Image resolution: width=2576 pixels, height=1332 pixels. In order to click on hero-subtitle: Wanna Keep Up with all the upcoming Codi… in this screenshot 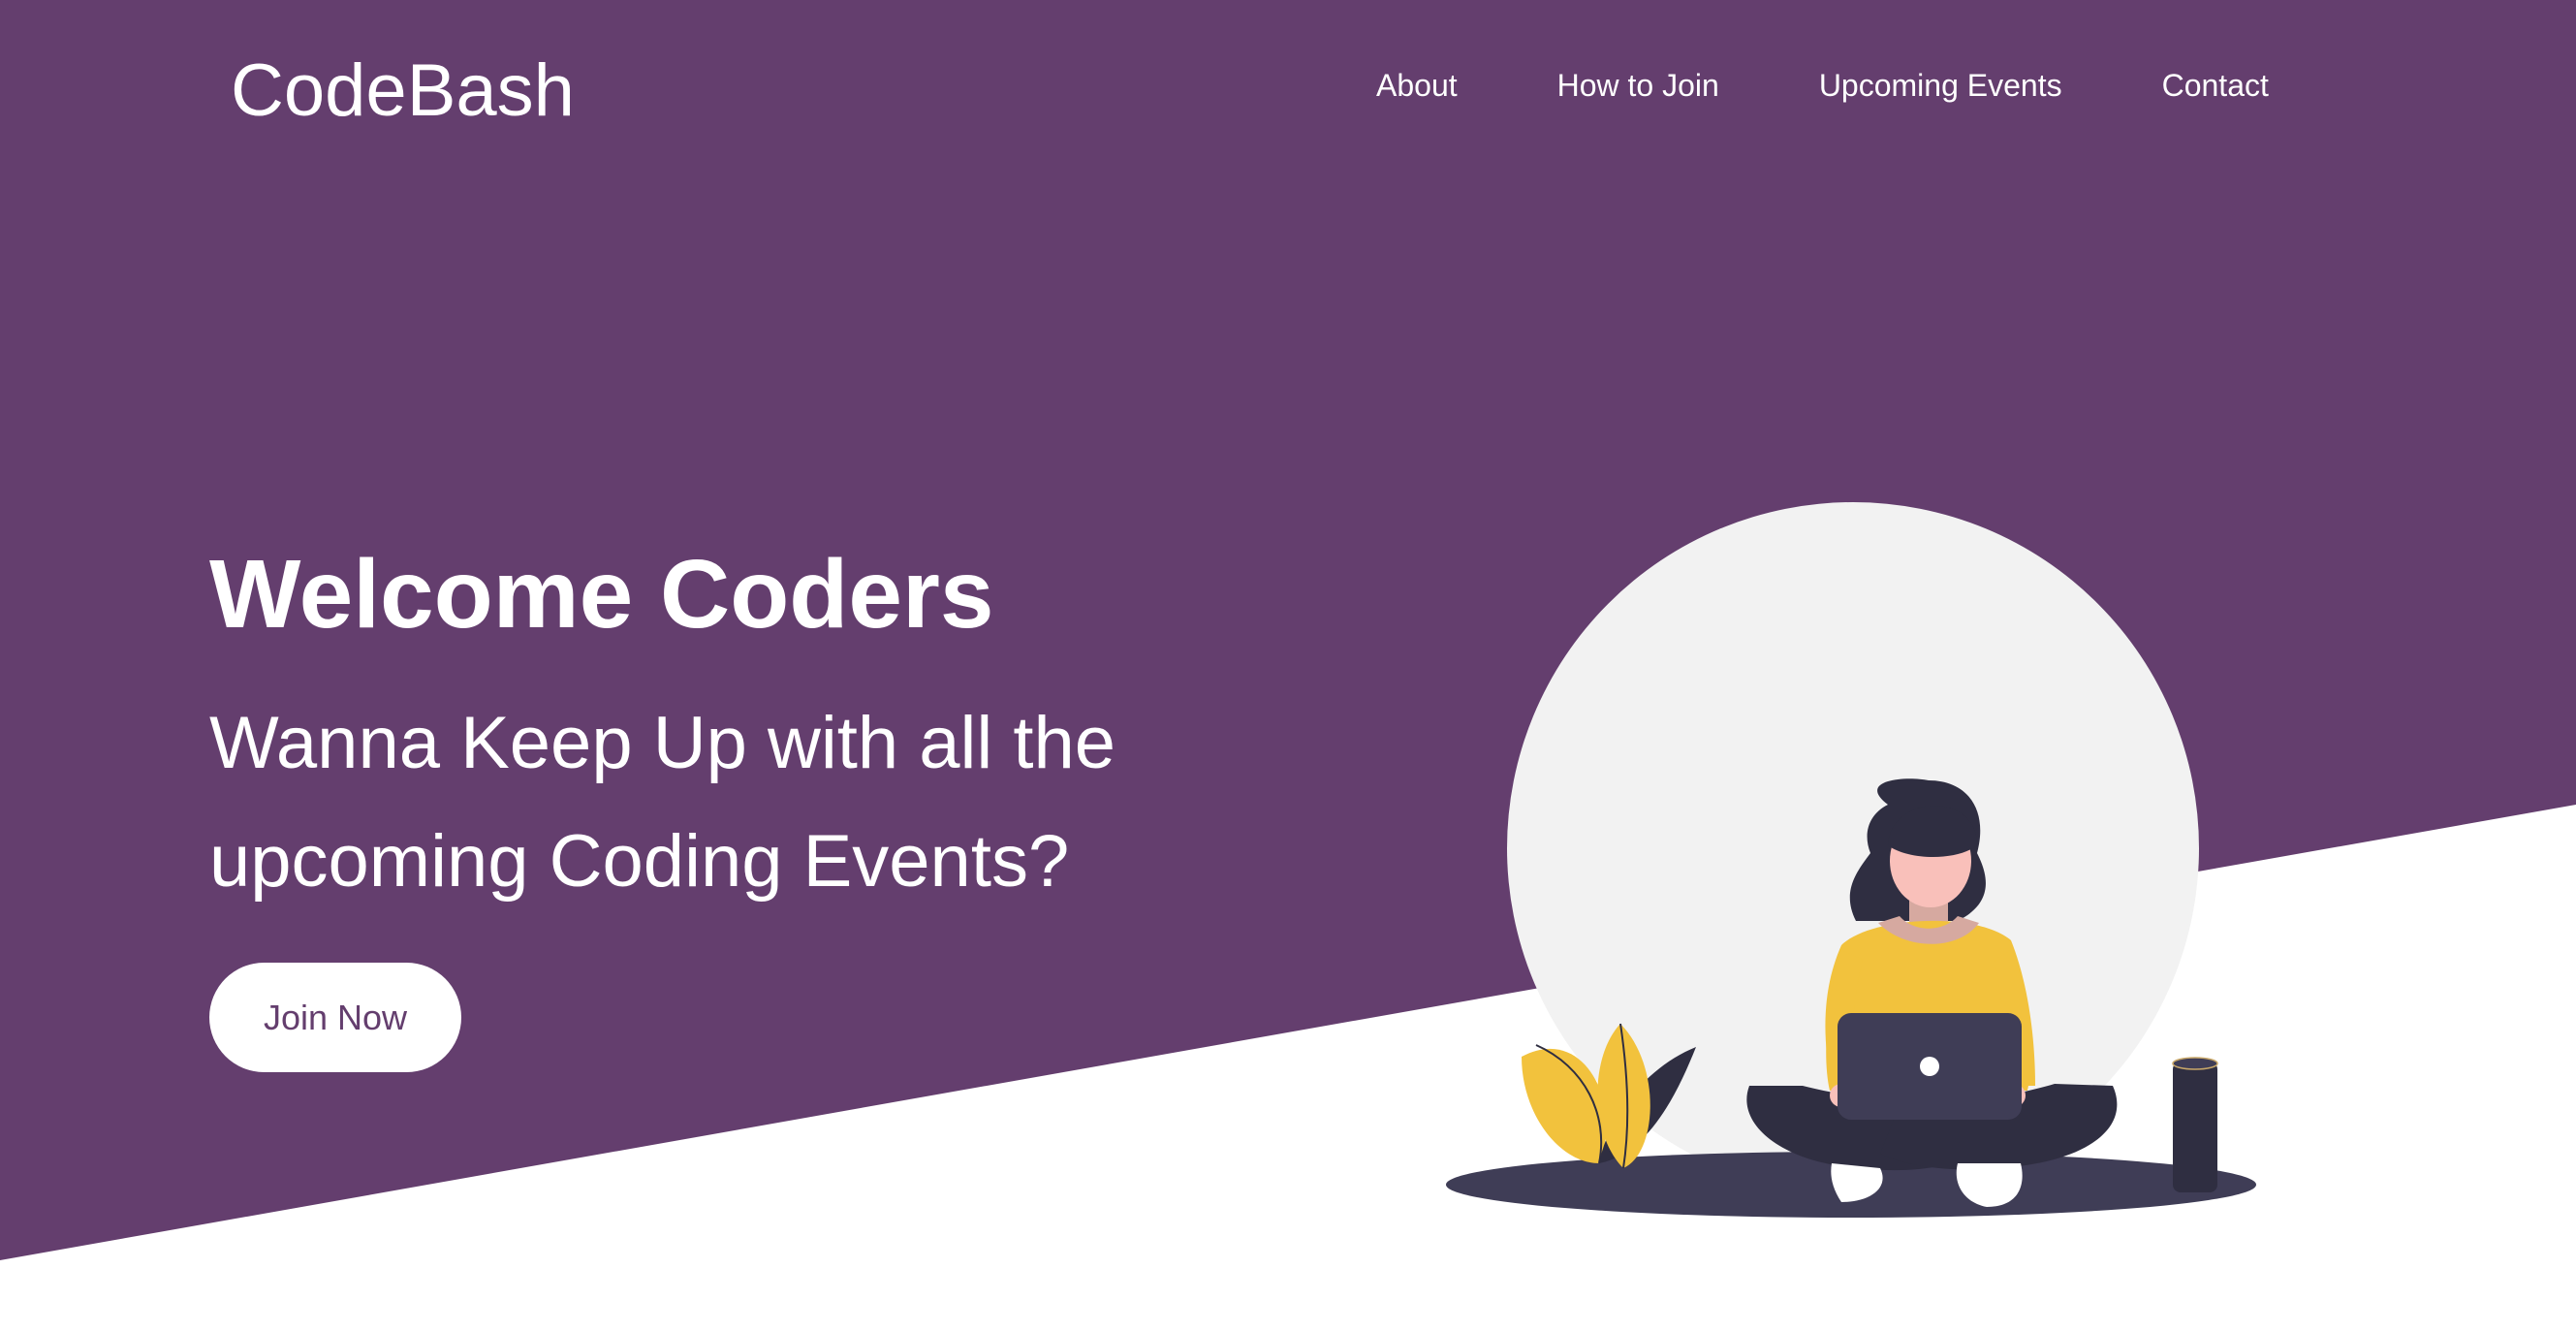, I will do `click(662, 802)`.